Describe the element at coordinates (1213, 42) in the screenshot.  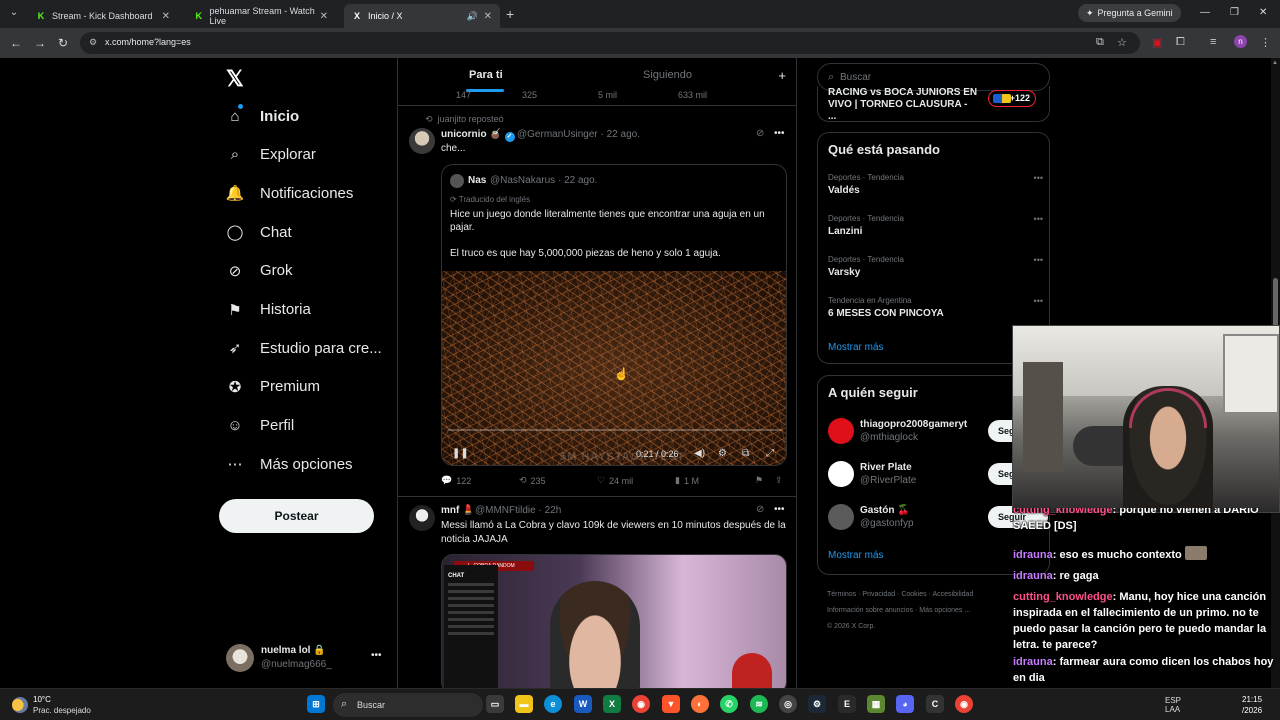
I see `reading-list-icon: ≡` at that location.